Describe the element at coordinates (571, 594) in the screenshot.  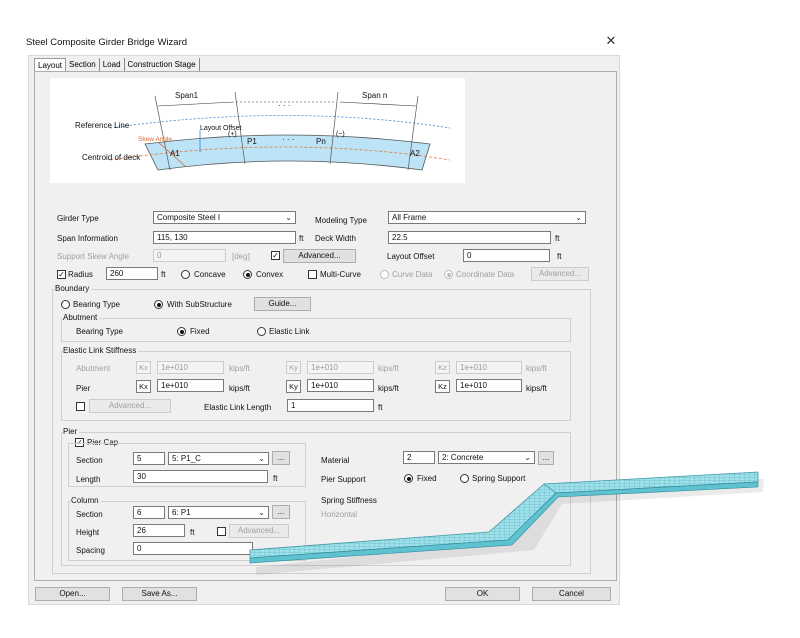
I see `cancel-button: Cancel` at that location.